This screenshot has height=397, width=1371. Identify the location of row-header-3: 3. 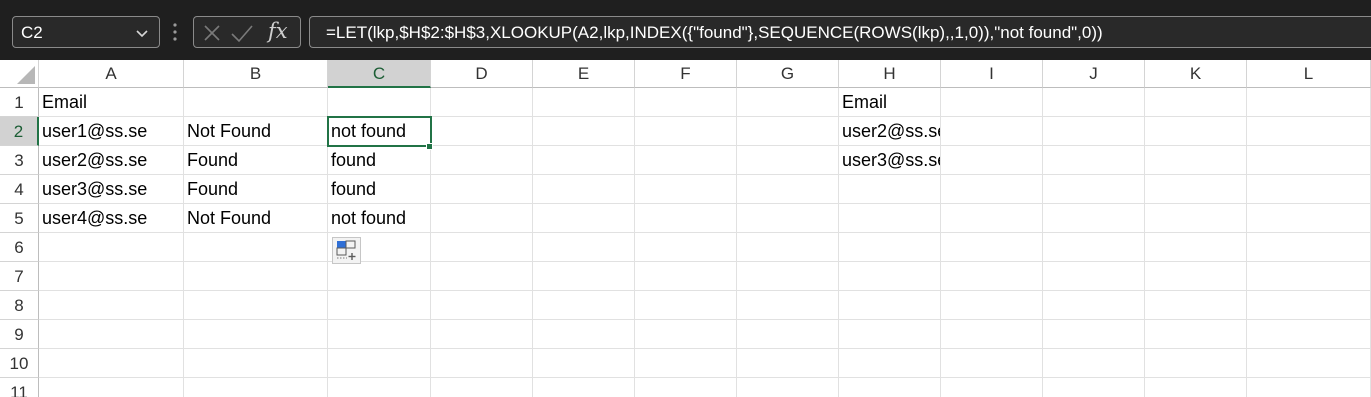
(19, 160).